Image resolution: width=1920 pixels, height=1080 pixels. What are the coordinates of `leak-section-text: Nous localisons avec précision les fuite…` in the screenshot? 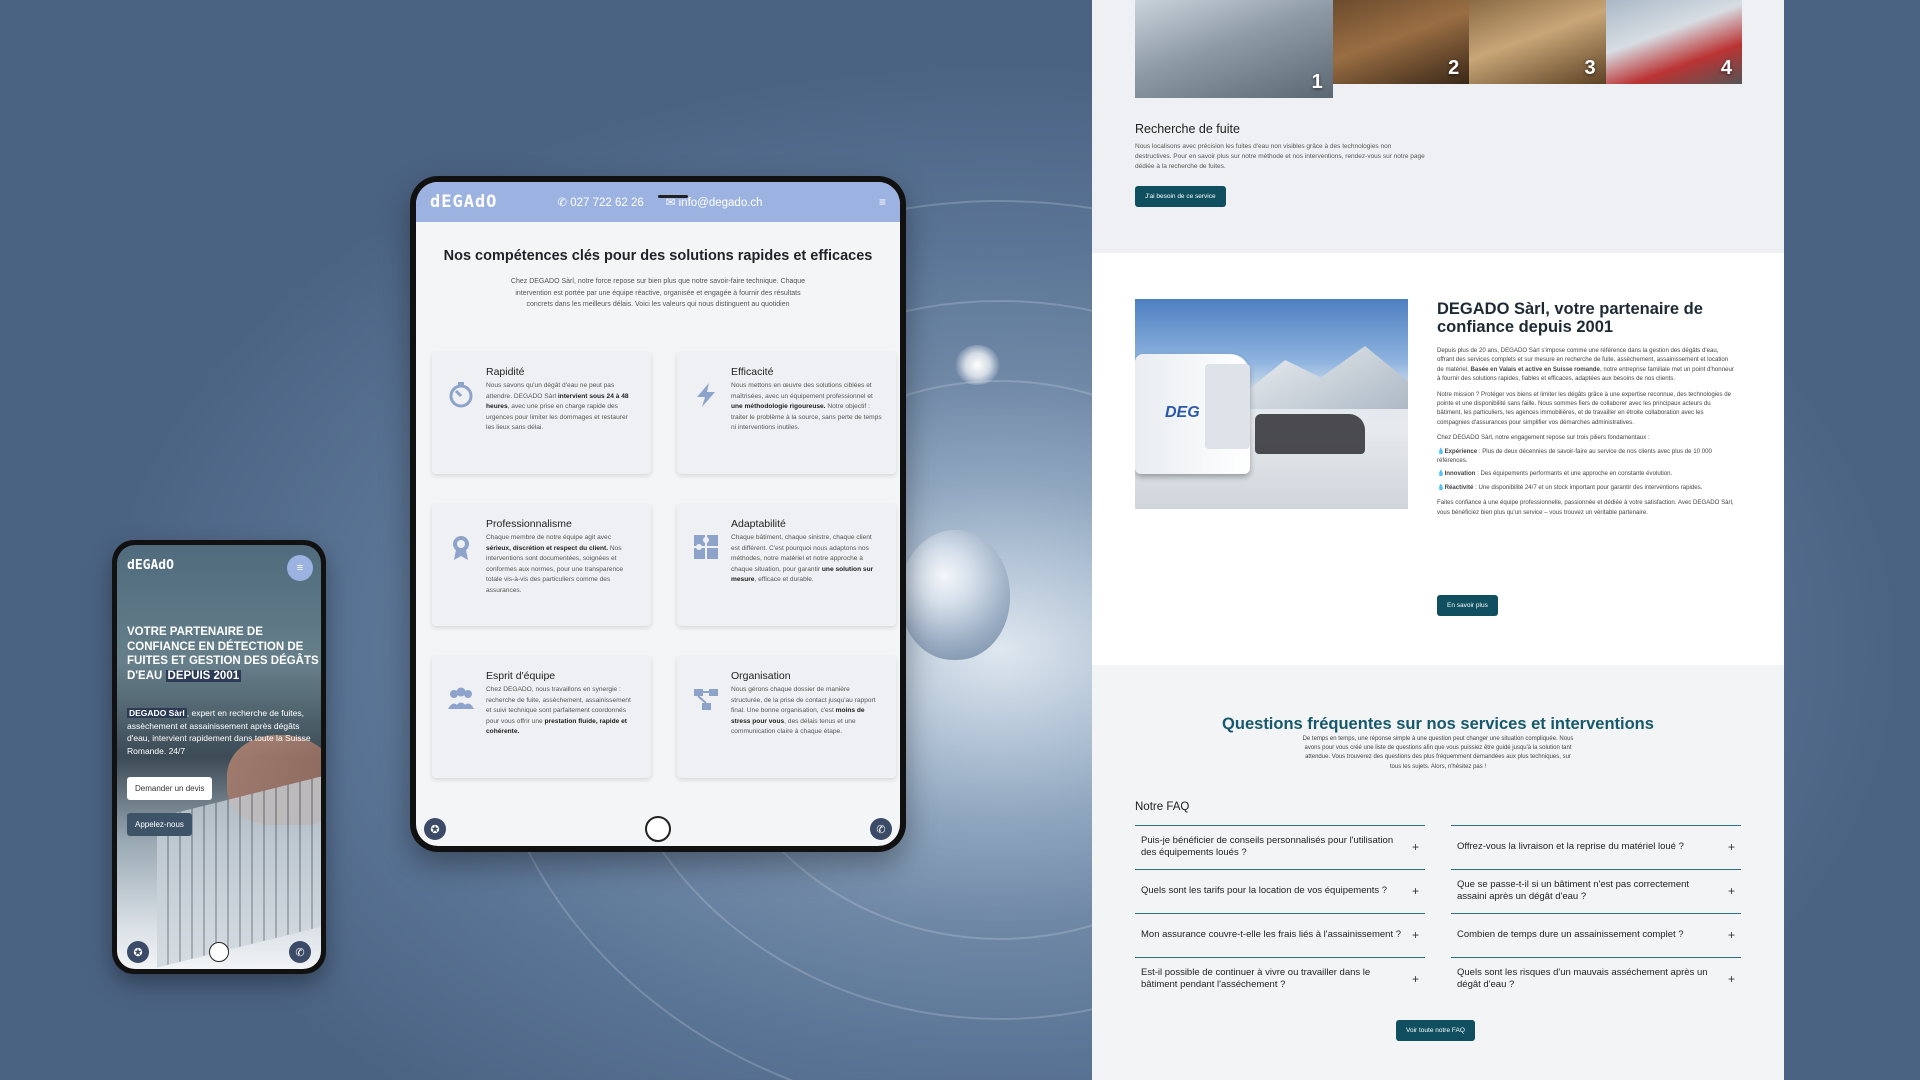 It's located at (1280, 156).